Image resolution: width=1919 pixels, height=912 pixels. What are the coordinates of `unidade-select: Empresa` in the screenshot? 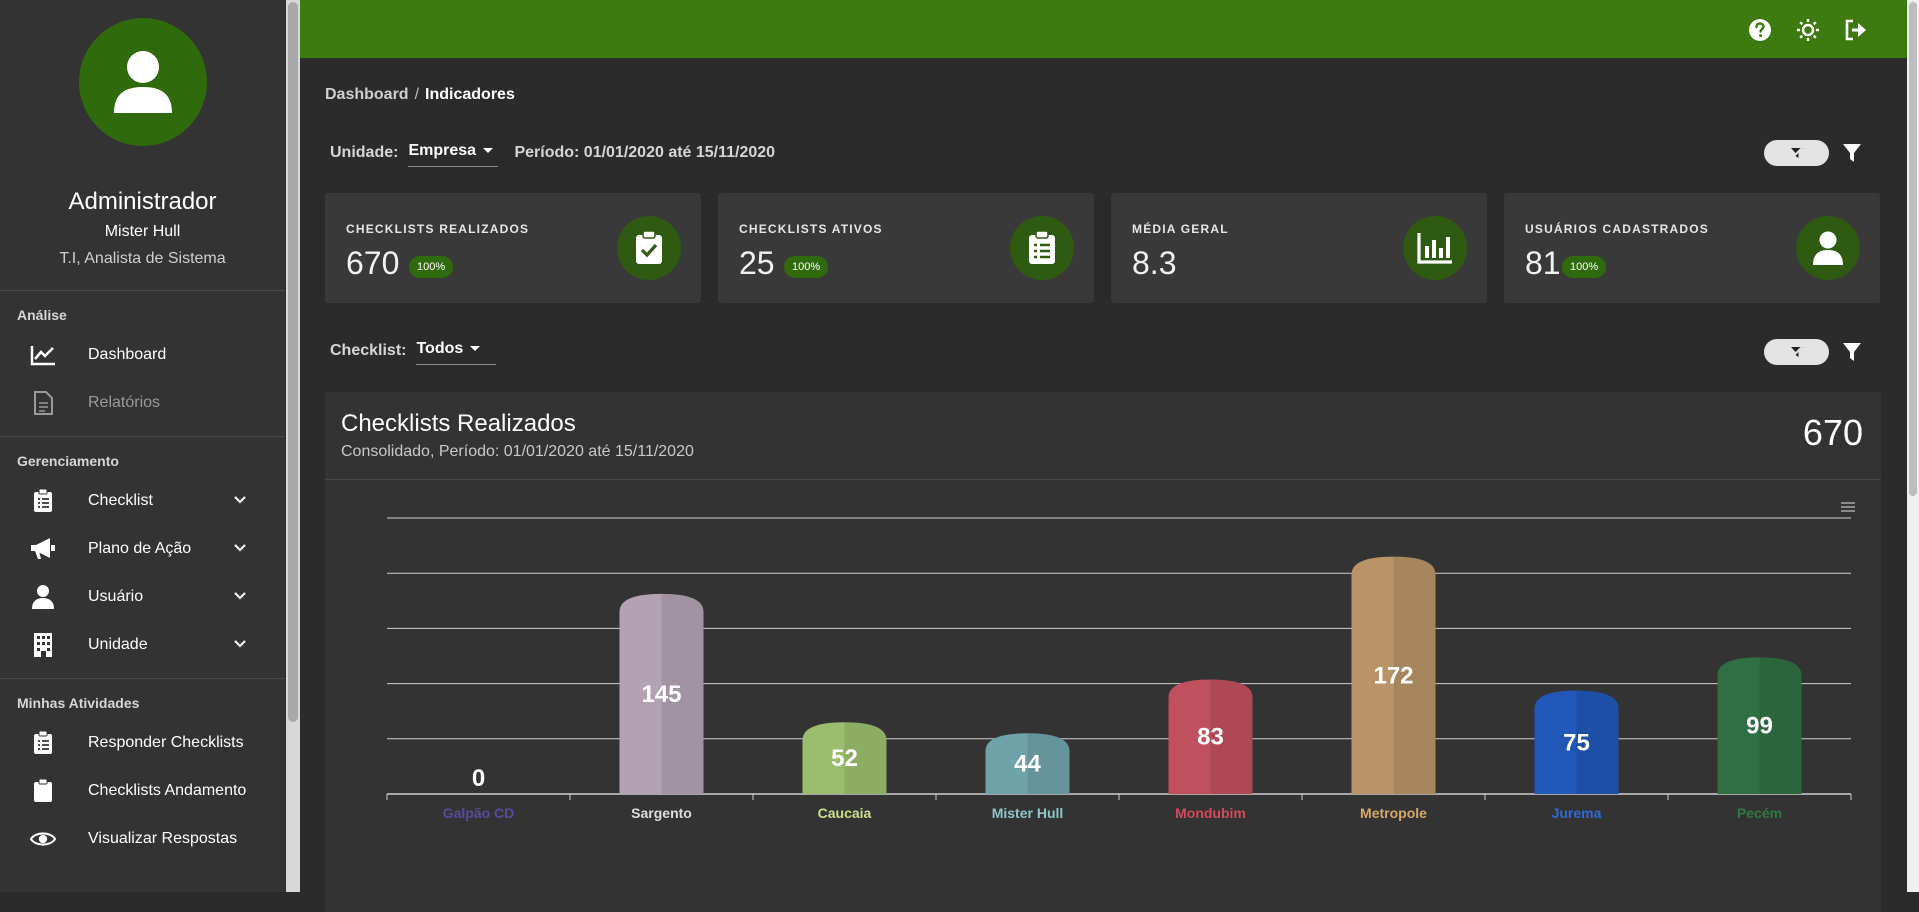 It's located at (453, 153).